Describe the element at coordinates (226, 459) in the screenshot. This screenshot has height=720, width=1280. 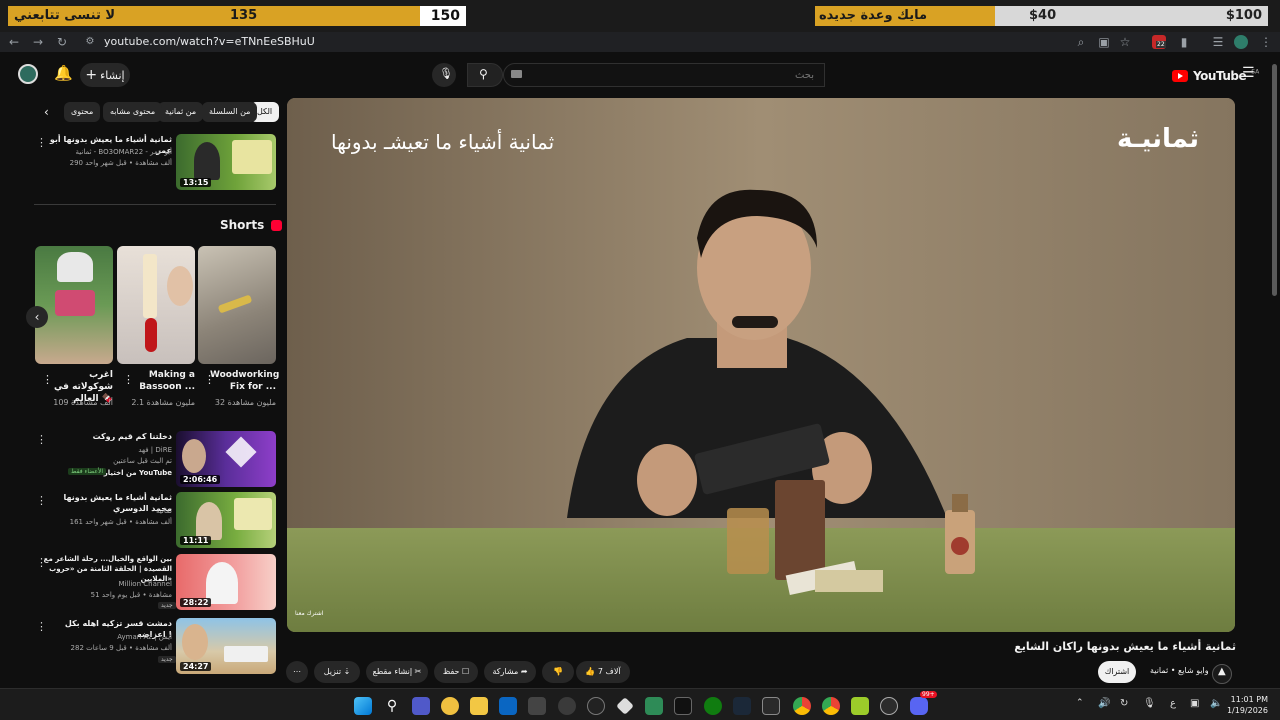
I see `video-thumbnail: 2:06:46` at that location.